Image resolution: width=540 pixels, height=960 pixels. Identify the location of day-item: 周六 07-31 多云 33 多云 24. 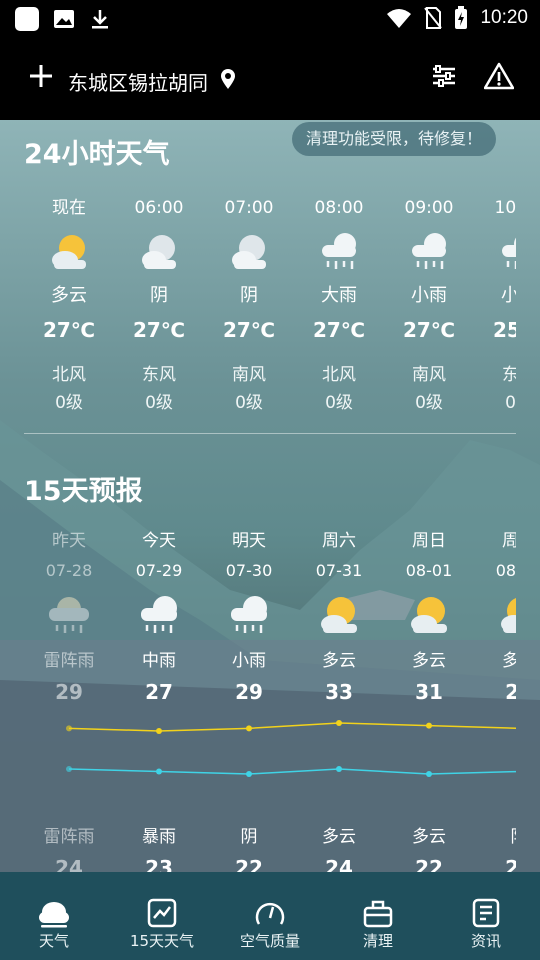
(339, 699).